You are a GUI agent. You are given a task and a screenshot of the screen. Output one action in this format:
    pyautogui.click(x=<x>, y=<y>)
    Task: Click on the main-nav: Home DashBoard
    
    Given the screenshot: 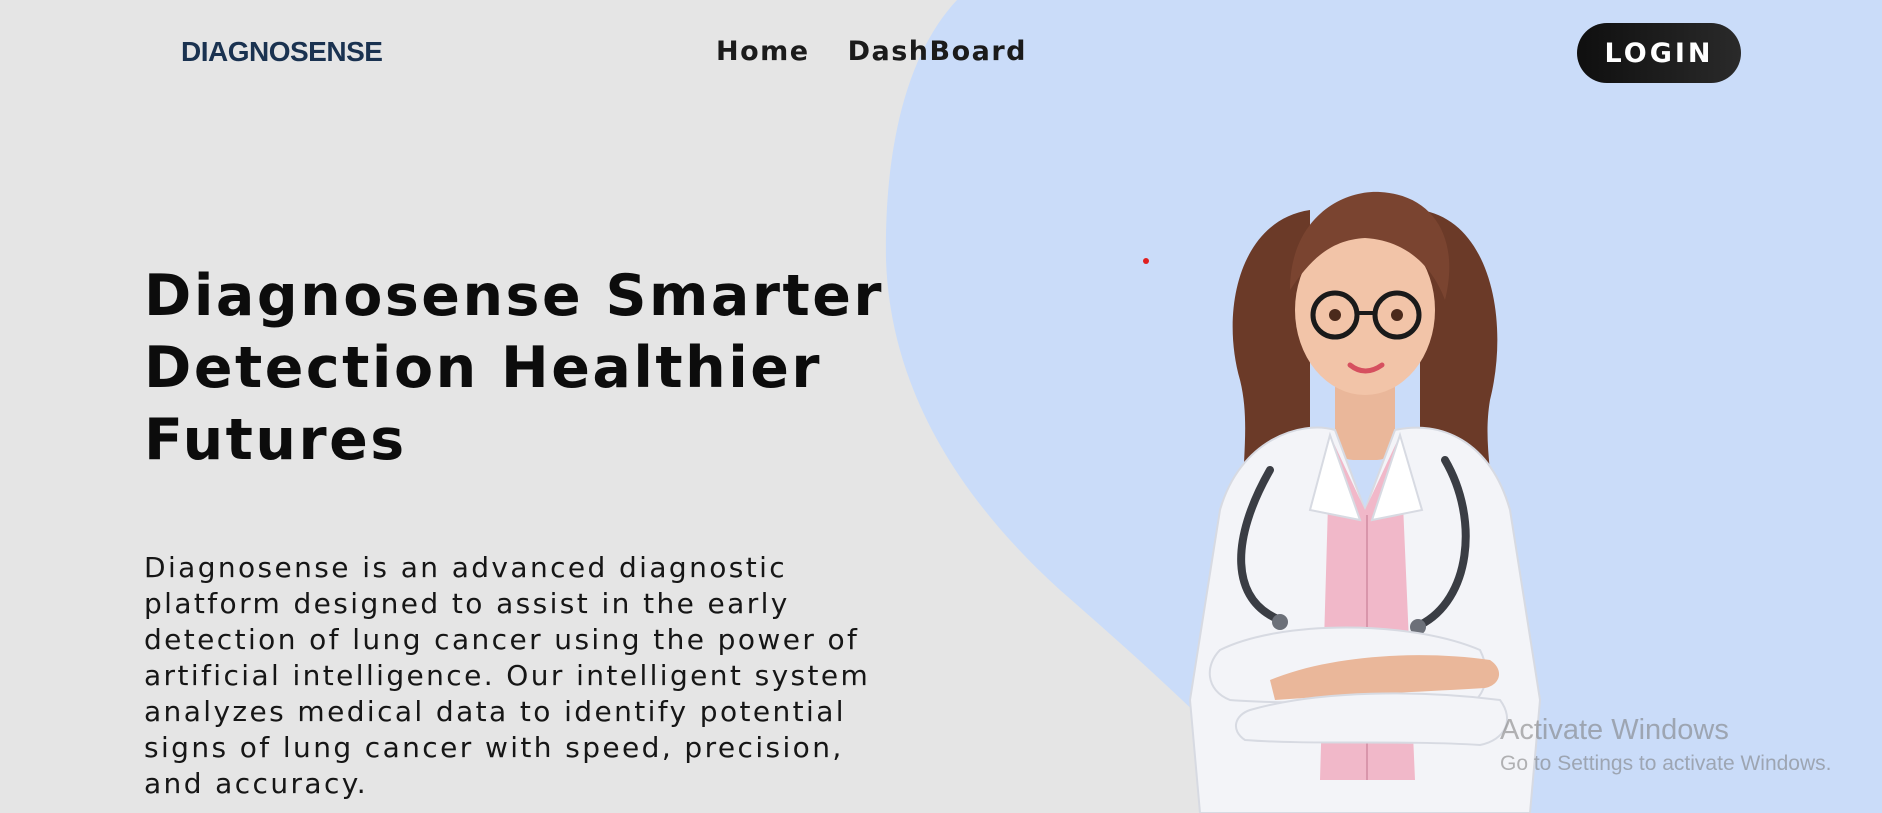 What is the action you would take?
    pyautogui.click(x=871, y=51)
    